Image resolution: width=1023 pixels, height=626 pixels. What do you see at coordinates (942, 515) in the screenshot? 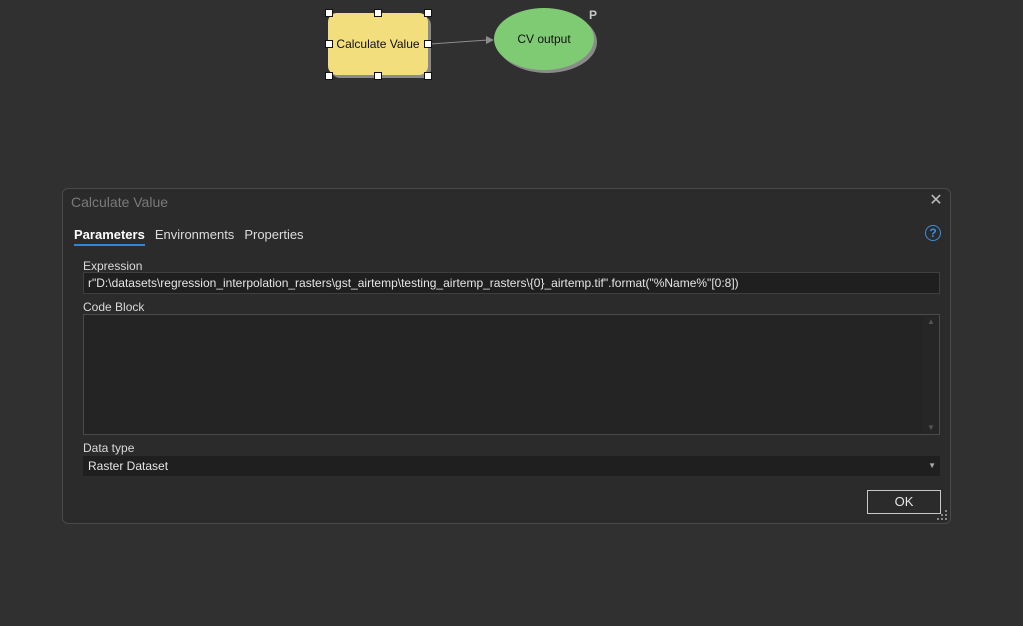
I see `resize-grip-icon` at bounding box center [942, 515].